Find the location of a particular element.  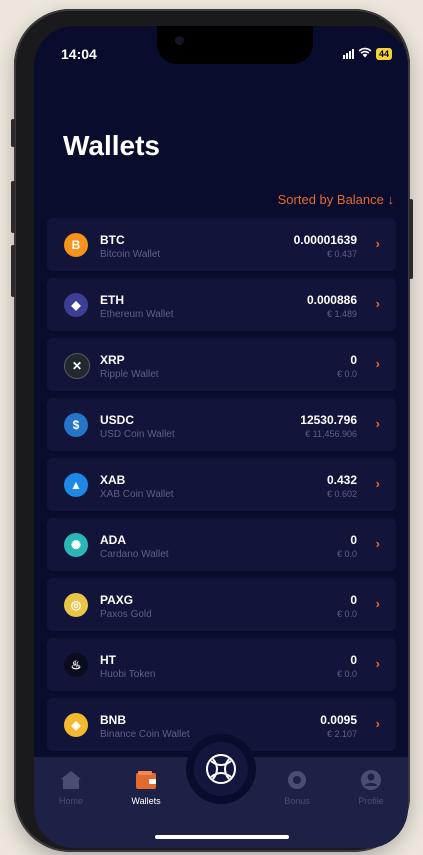

nav-profile: Profile is located at coordinates (371, 788).